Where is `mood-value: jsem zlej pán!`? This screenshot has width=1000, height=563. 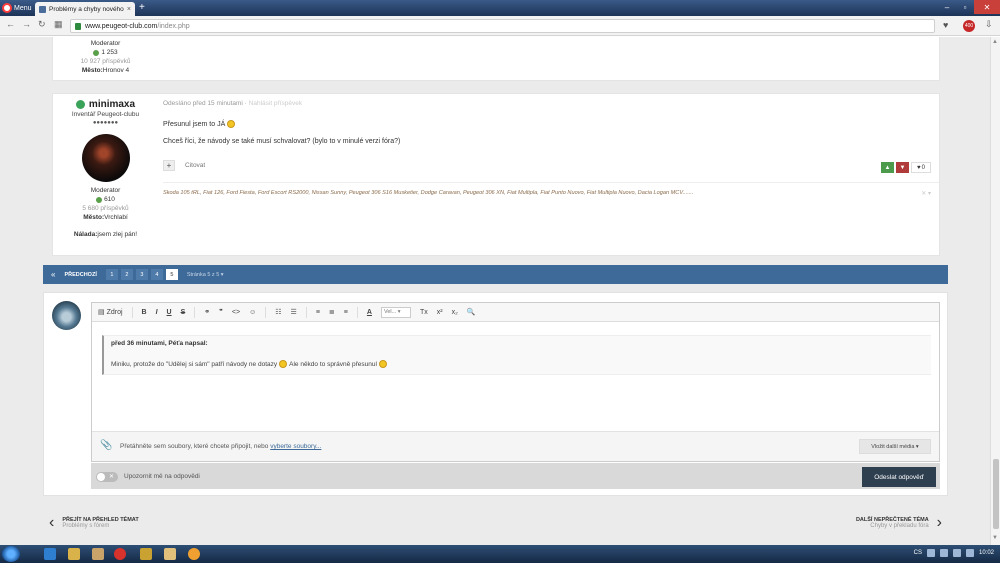 mood-value: jsem zlej pán! is located at coordinates (117, 234).